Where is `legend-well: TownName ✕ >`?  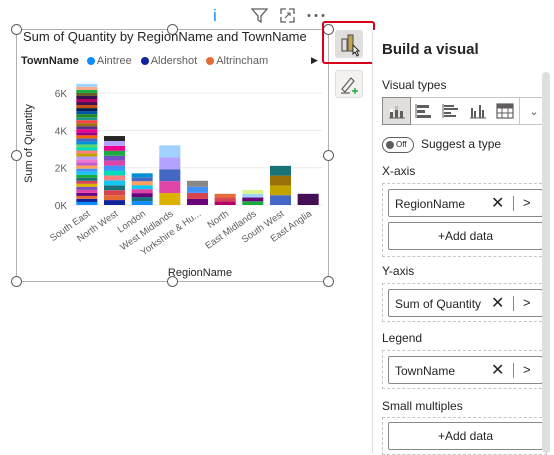 legend-well: TownName ✕ > is located at coordinates (464, 369).